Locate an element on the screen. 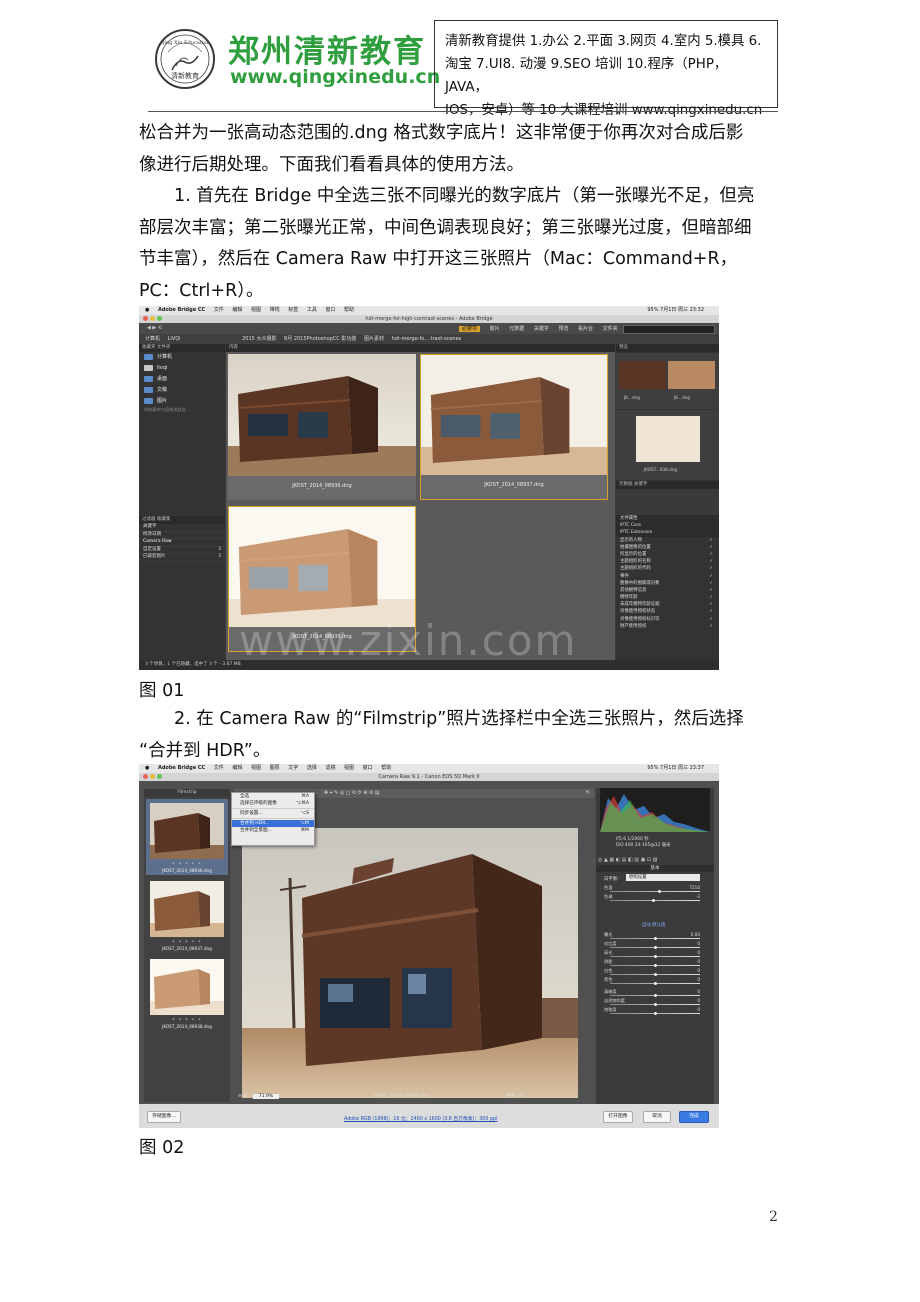 The width and height of the screenshot is (920, 1302). tab-metadata: 元数据 is located at coordinates (516, 329).